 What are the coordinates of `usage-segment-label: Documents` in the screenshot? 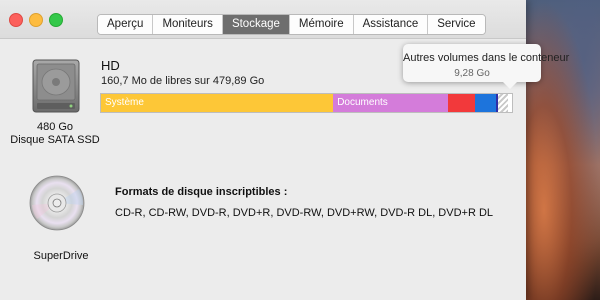 It's located at (362, 102).